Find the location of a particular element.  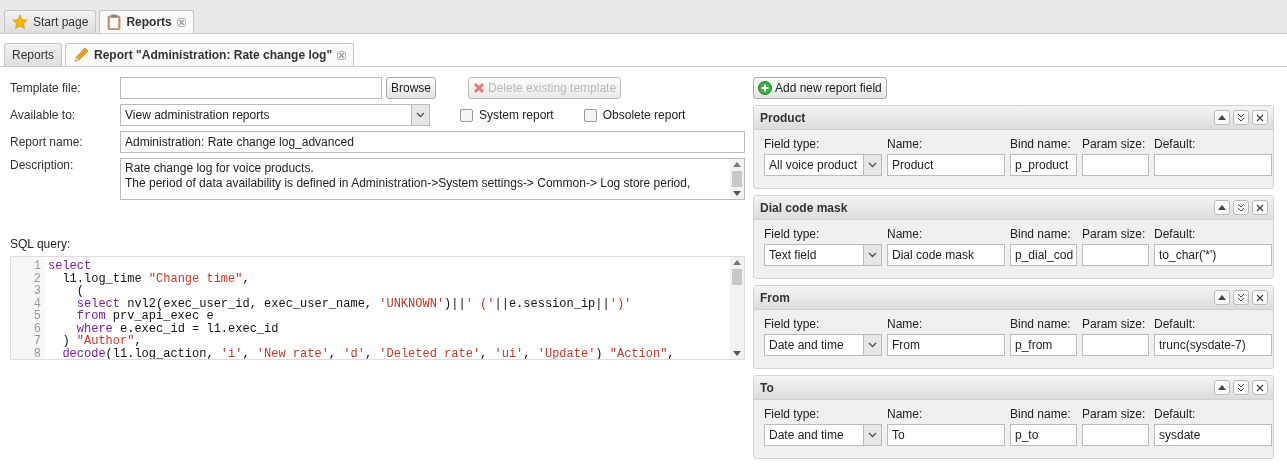

input-field: p_product is located at coordinates (1043, 165).